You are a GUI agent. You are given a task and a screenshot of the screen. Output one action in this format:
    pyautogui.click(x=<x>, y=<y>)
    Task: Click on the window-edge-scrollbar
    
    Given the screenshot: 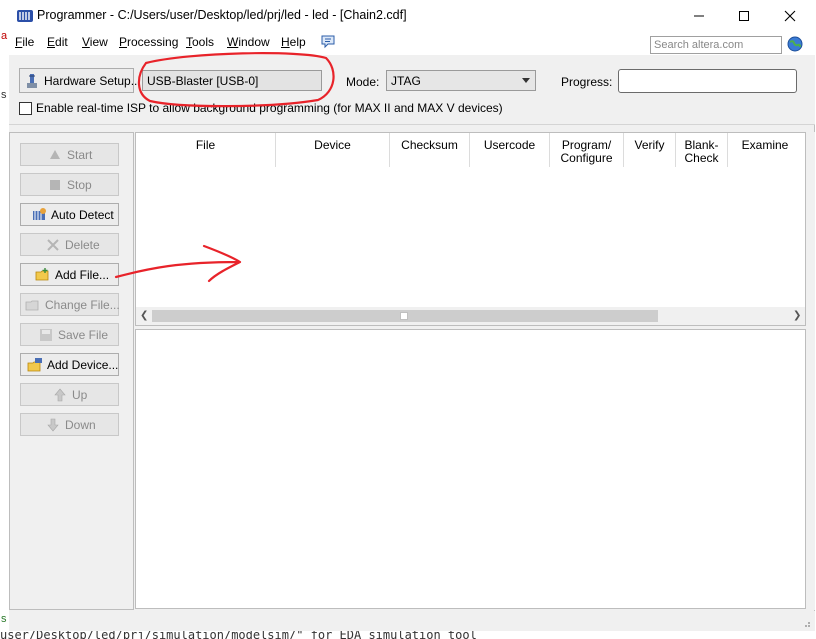 What is the action you would take?
    pyautogui.click(x=811, y=371)
    